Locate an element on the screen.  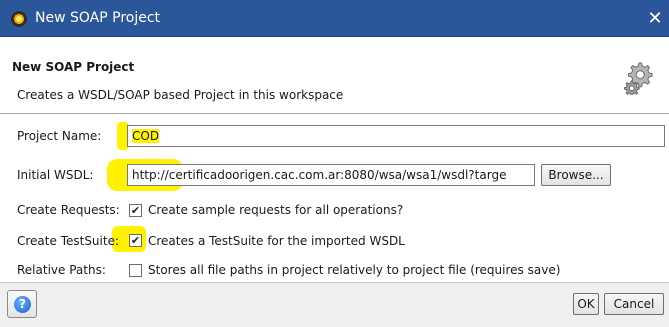
project-name-label: Project Name: is located at coordinates (59, 136).